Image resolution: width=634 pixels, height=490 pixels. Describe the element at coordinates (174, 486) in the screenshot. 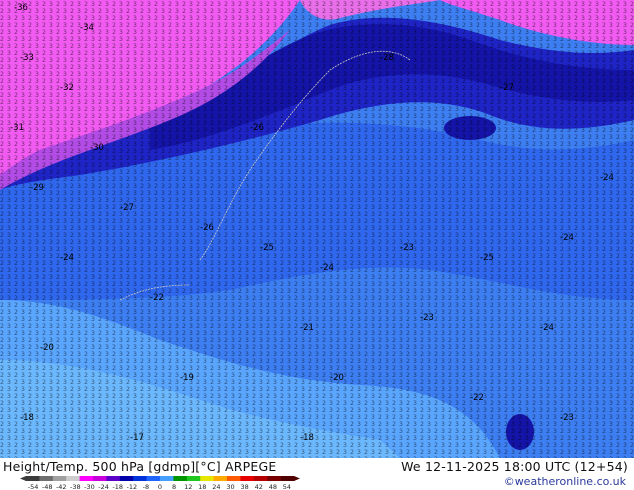

I see `scale-tick-label: 8` at that location.